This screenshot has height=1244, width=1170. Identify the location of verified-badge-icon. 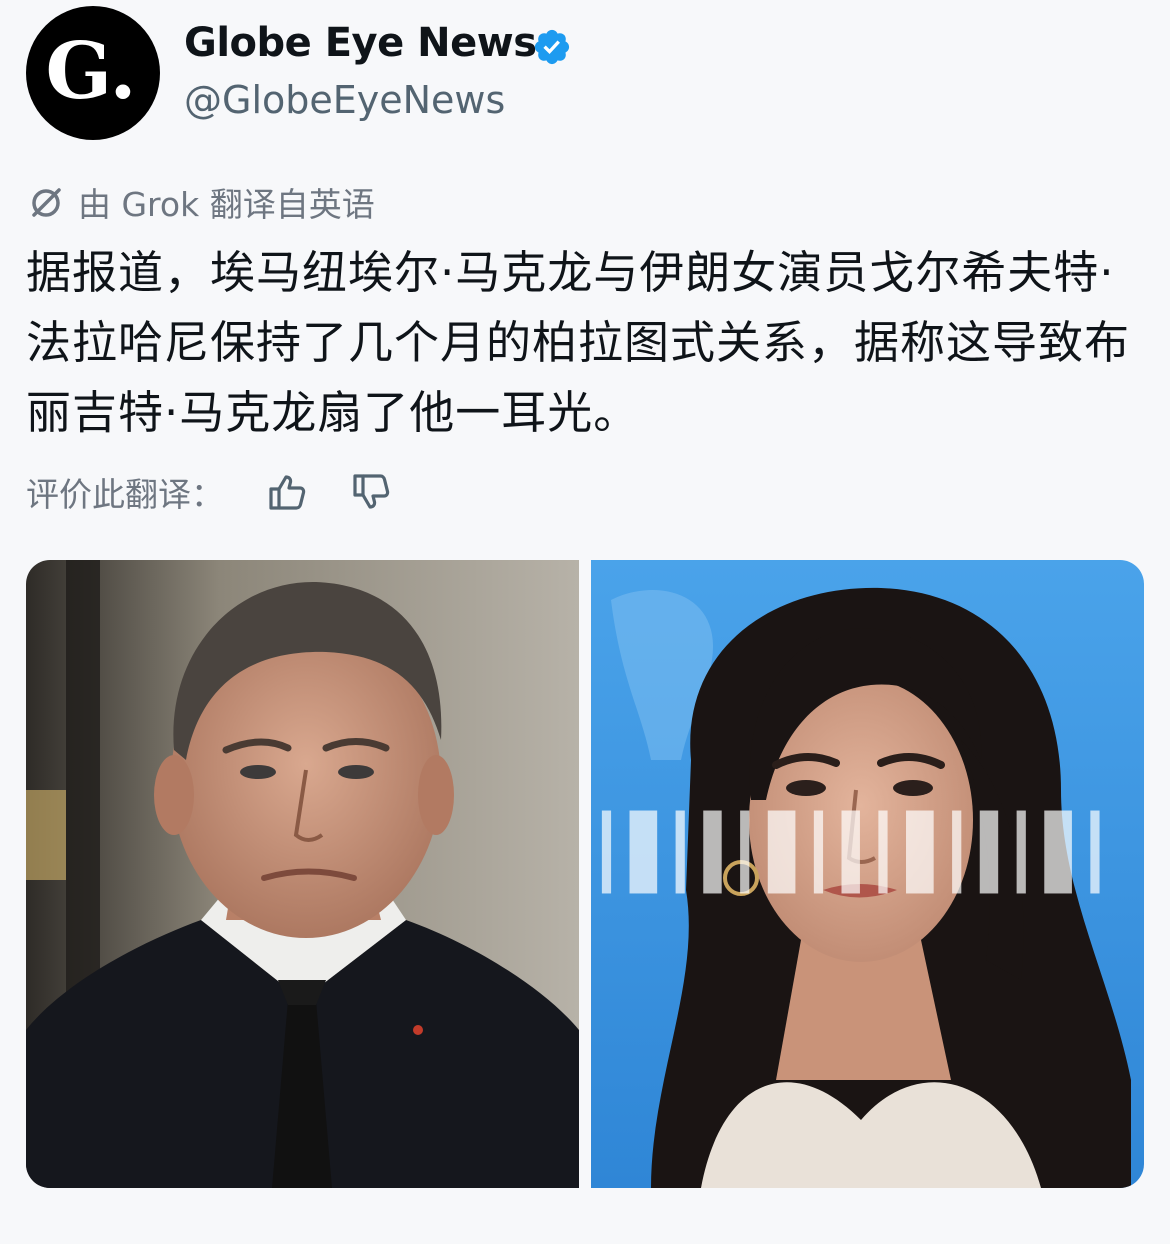
(552, 47).